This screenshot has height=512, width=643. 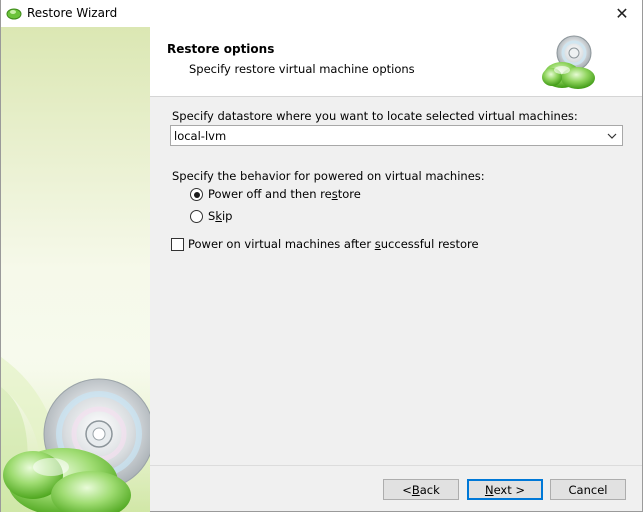 What do you see at coordinates (72, 13) in the screenshot?
I see `window-title: Restore Wizard` at bounding box center [72, 13].